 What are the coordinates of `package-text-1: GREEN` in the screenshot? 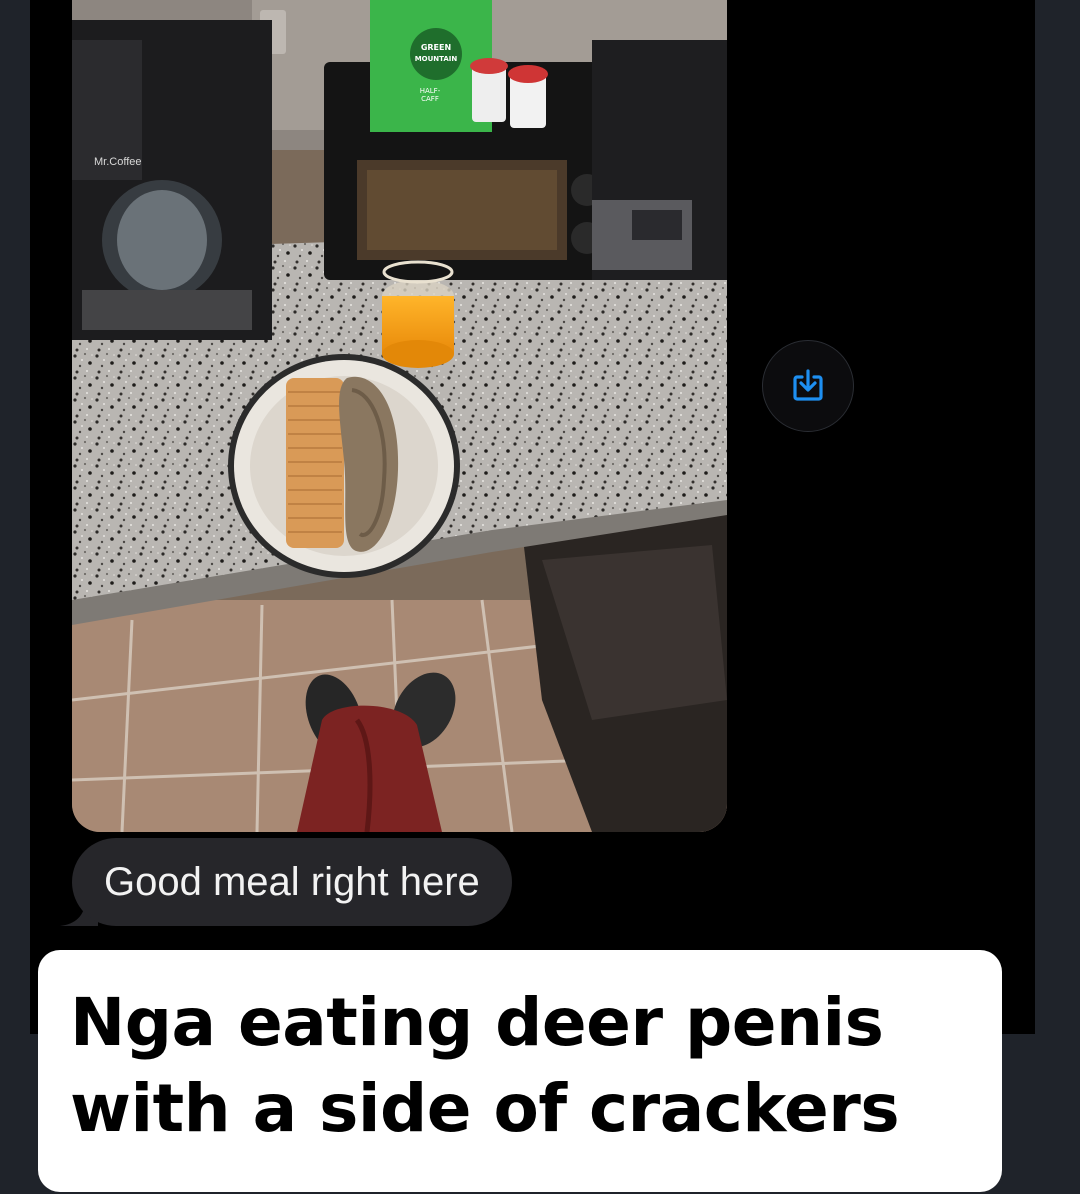 It's located at (436, 47).